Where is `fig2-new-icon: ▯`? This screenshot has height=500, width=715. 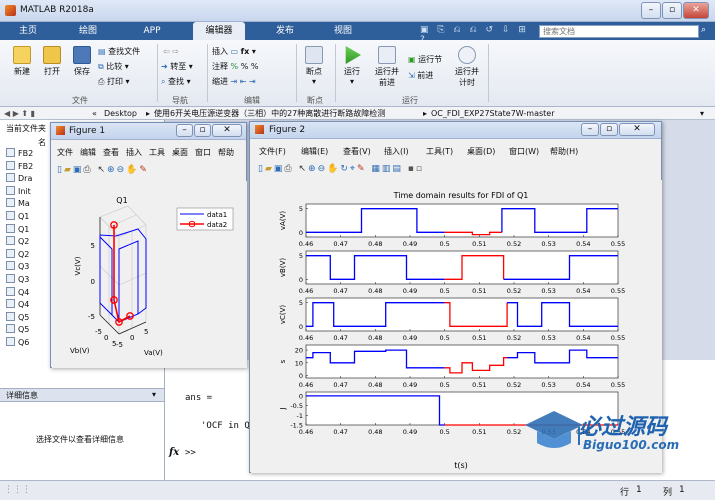 fig2-new-icon: ▯ is located at coordinates (261, 169).